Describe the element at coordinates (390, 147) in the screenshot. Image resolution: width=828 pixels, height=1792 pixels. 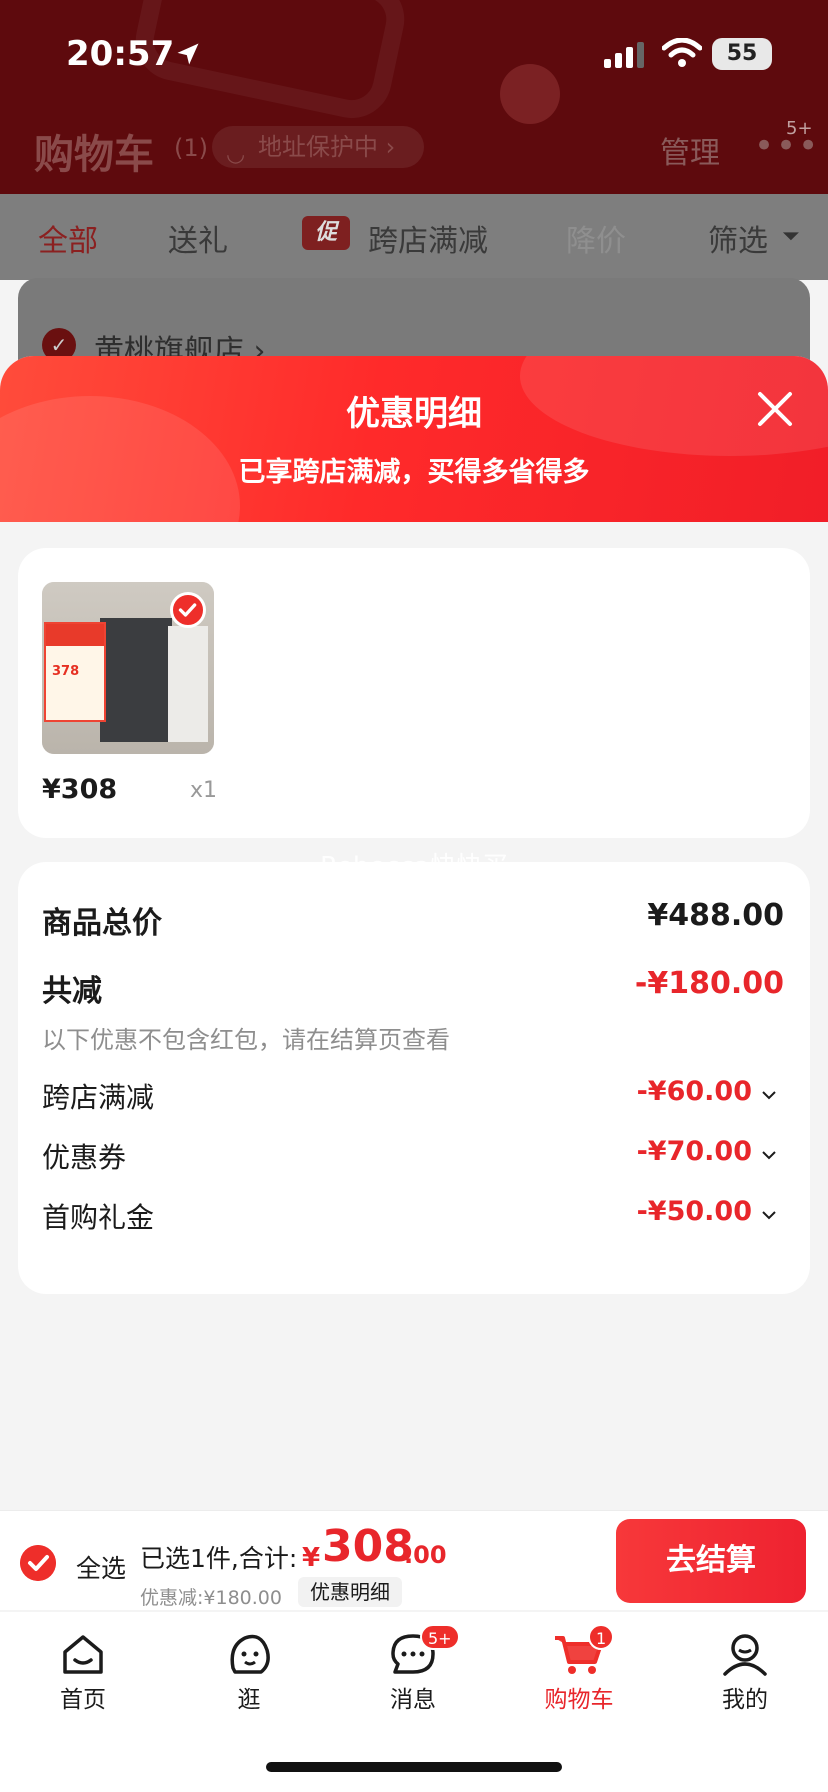
I see `chevron-right-icon: ›` at that location.